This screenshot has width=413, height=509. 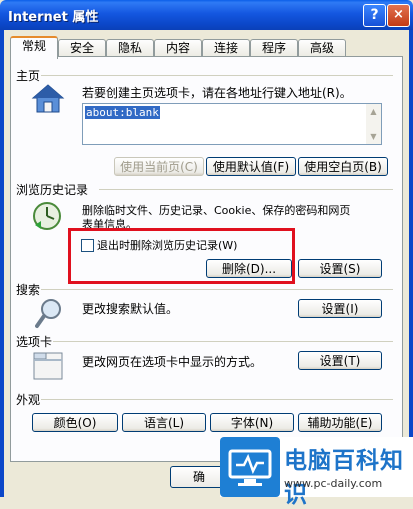 What do you see at coordinates (34, 342) in the screenshot?
I see `tabs-section-title: 选项卡` at bounding box center [34, 342].